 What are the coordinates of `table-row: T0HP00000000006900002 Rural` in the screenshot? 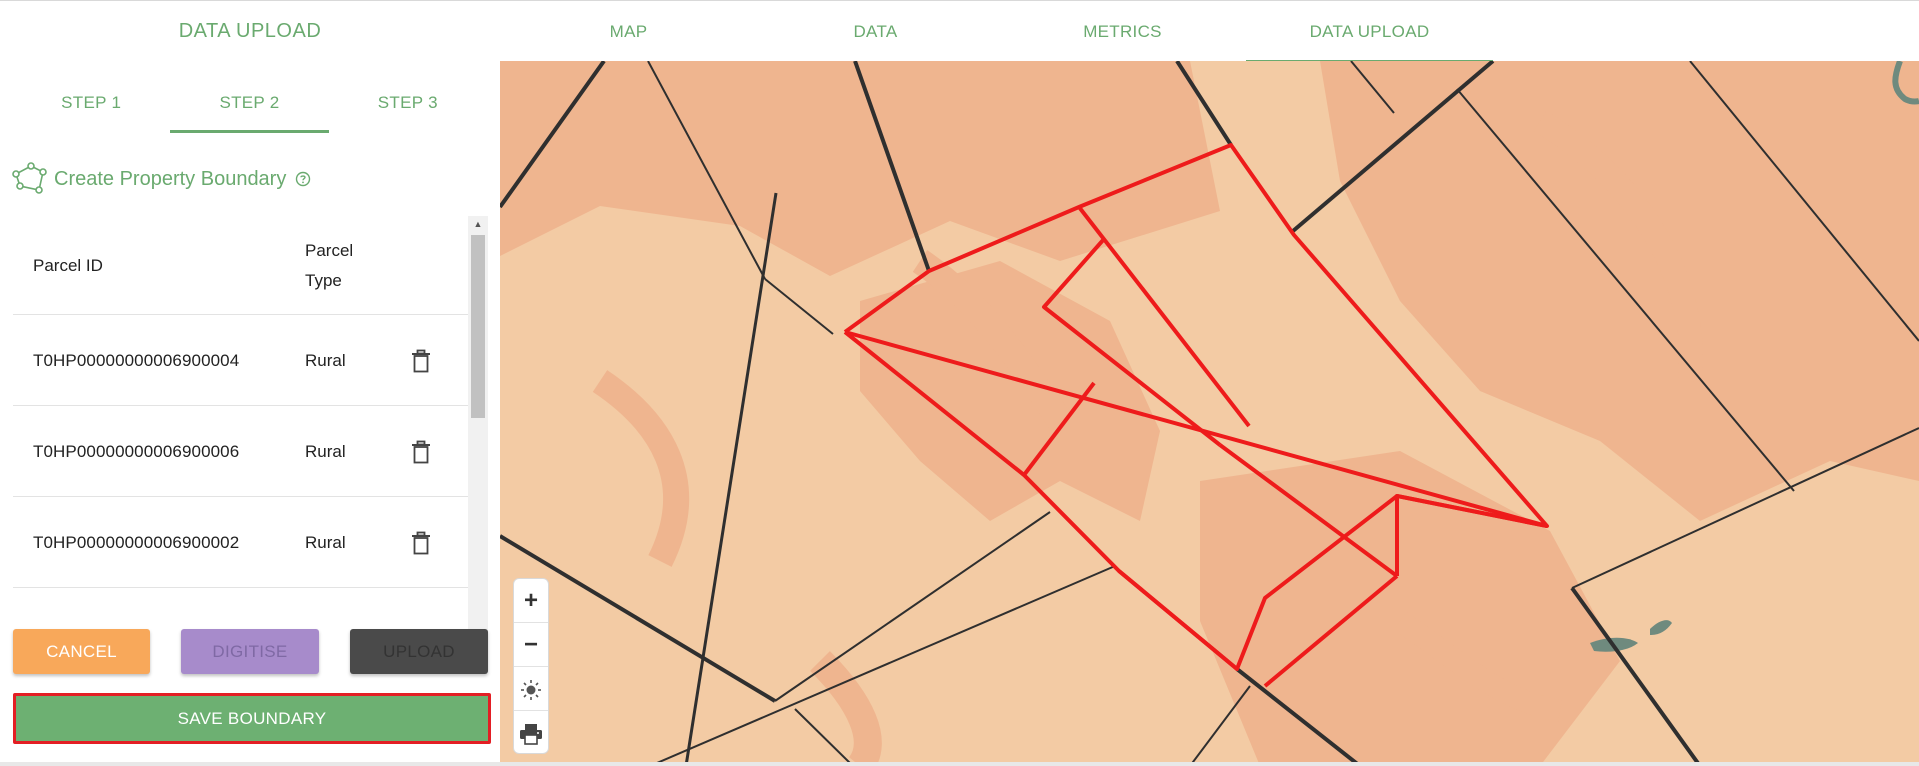 It's located at (240, 542).